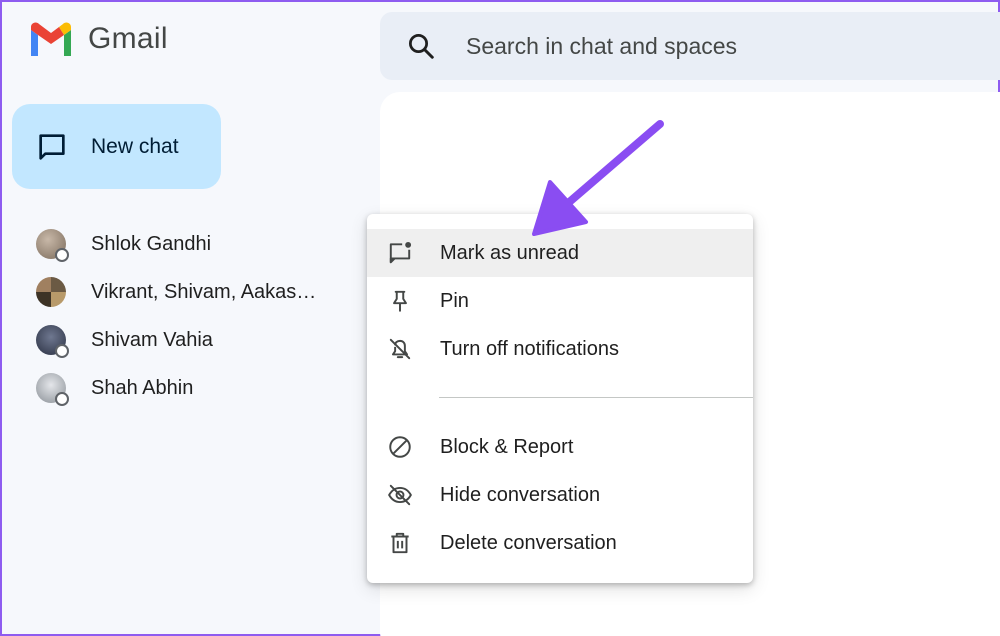  Describe the element at coordinates (598, 178) in the screenshot. I see `annotation-arrow-icon` at that location.